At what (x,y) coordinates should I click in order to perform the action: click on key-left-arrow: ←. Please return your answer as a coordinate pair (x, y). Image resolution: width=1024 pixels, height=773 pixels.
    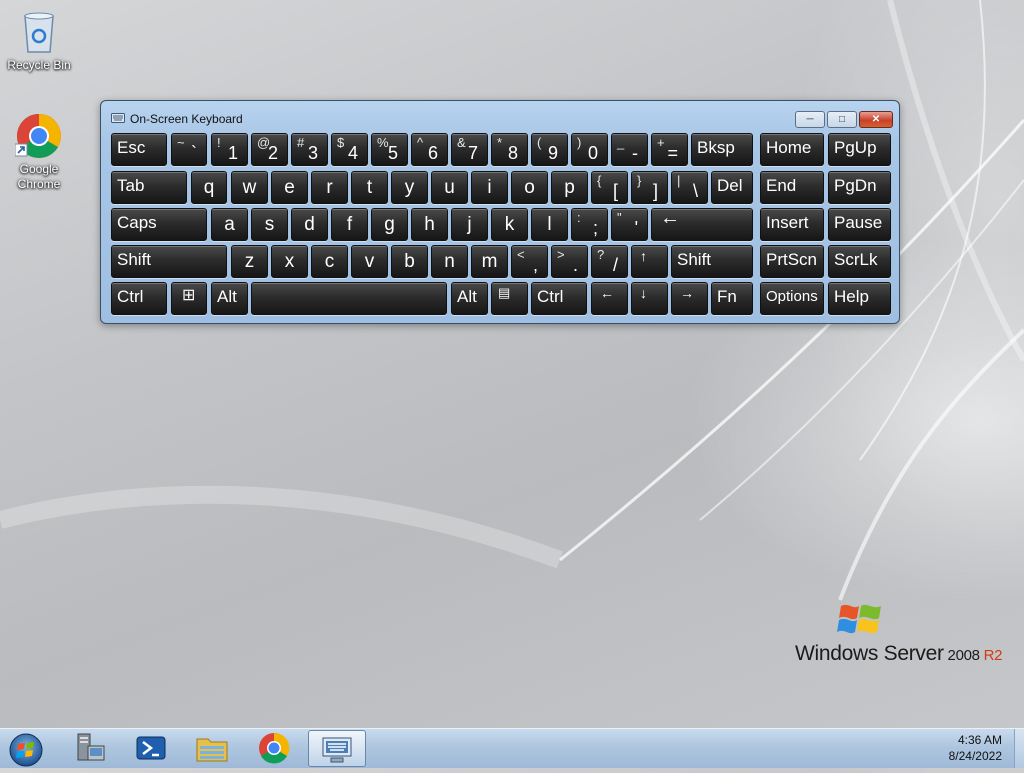
    Looking at the image, I should click on (609, 298).